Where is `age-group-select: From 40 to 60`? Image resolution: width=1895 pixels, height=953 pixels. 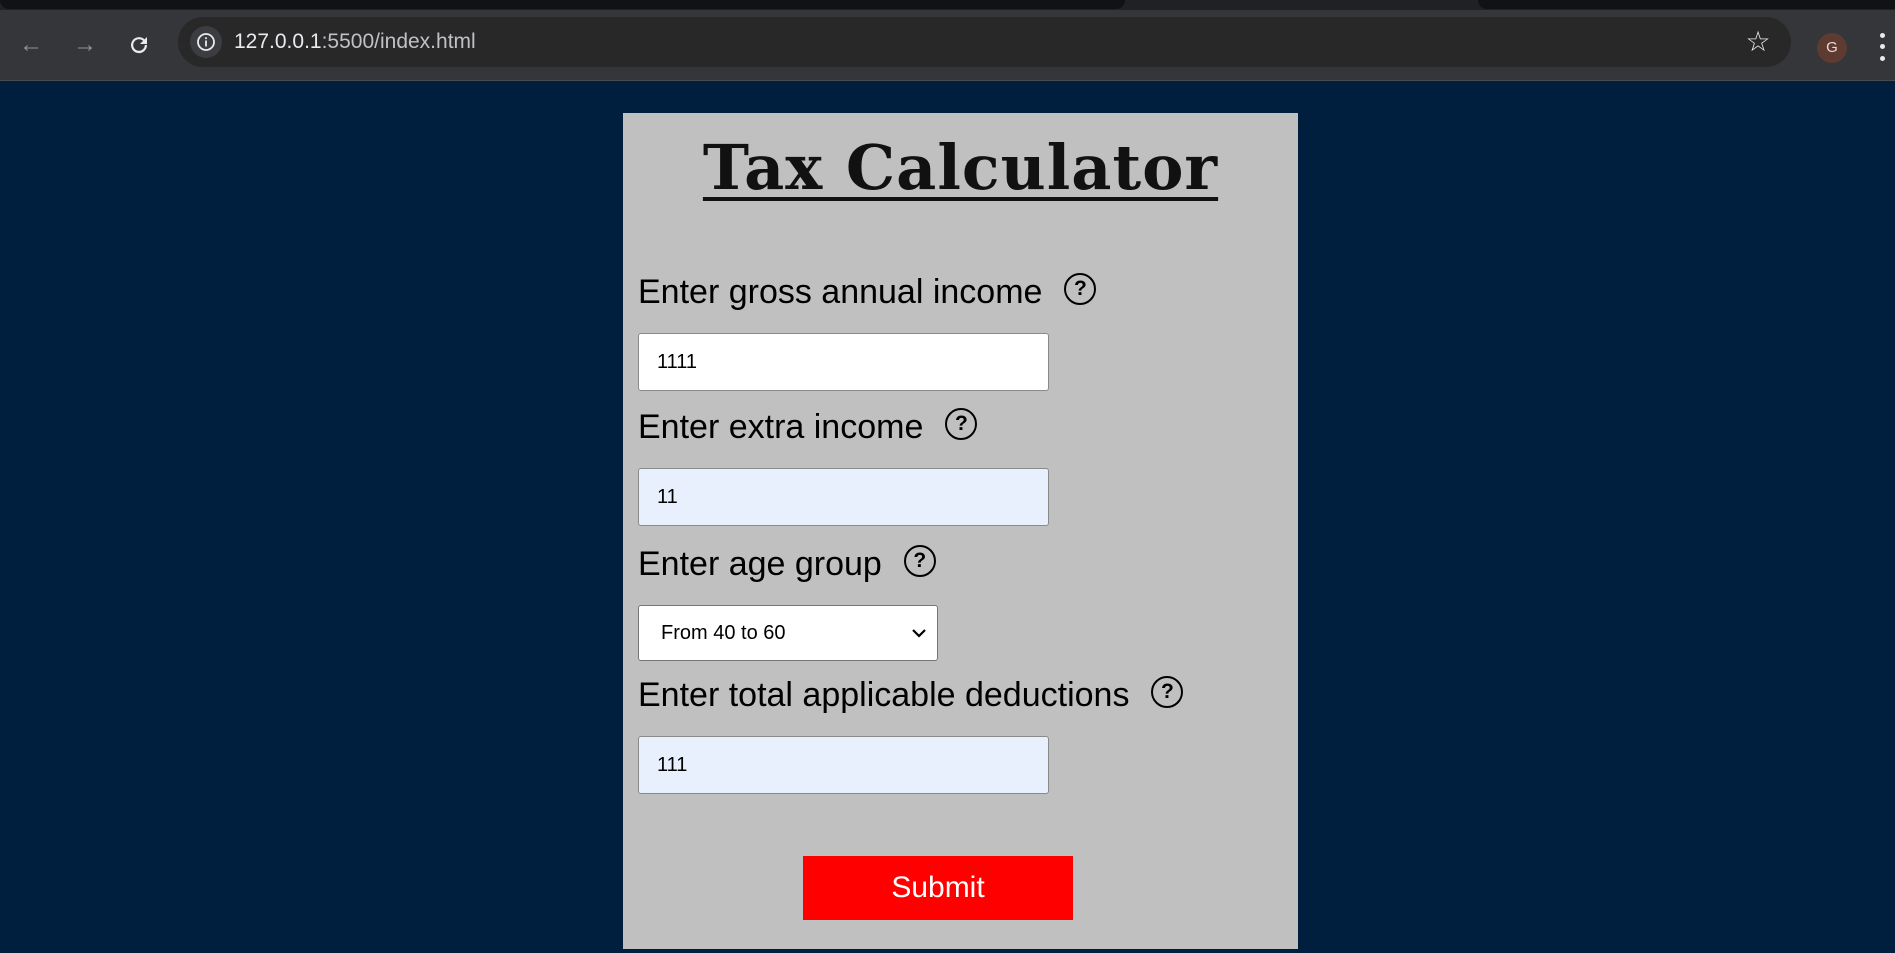
age-group-select: From 40 to 60 is located at coordinates (788, 633).